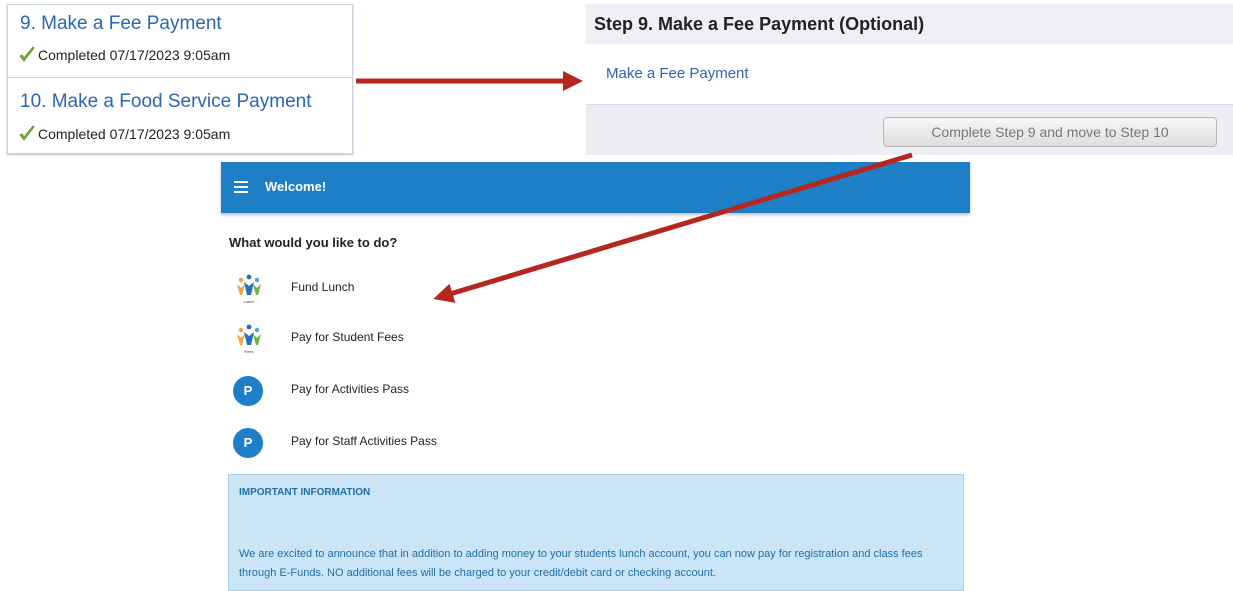 This screenshot has width=1233, height=591. Describe the element at coordinates (595, 288) in the screenshot. I see `option-fund-lunch: Lunch Fund Lunch` at that location.